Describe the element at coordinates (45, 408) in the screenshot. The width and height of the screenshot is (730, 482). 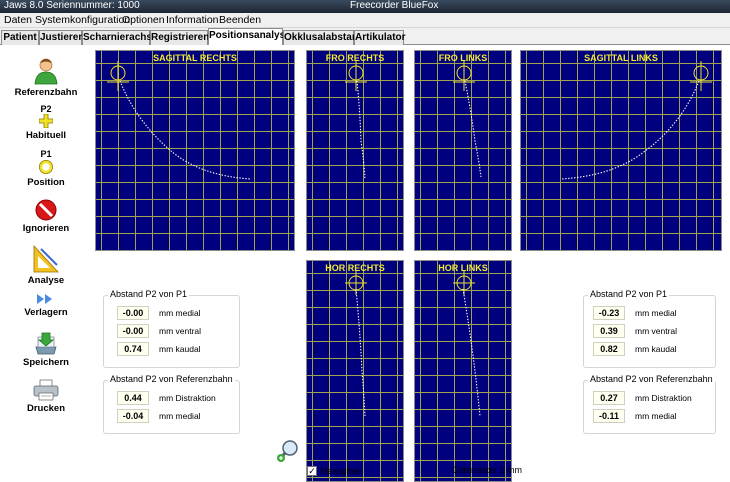
I see `drucken-label: Drucken` at that location.